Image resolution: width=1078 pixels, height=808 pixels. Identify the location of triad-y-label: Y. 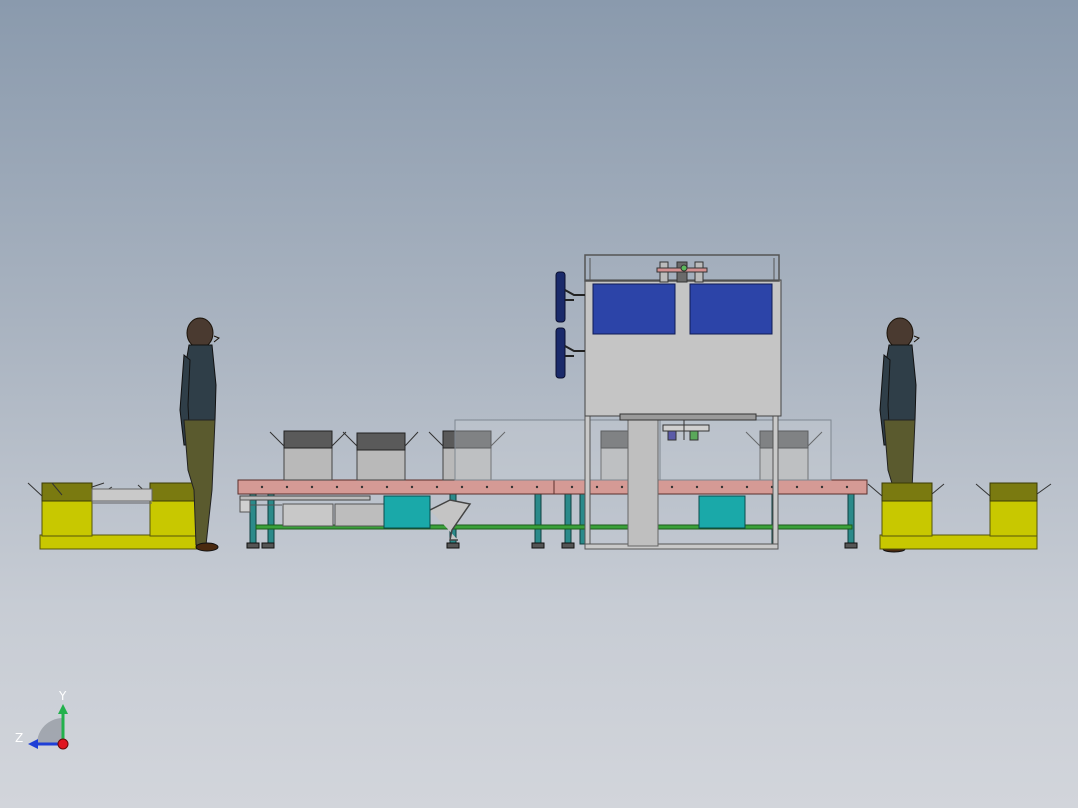
(63, 696).